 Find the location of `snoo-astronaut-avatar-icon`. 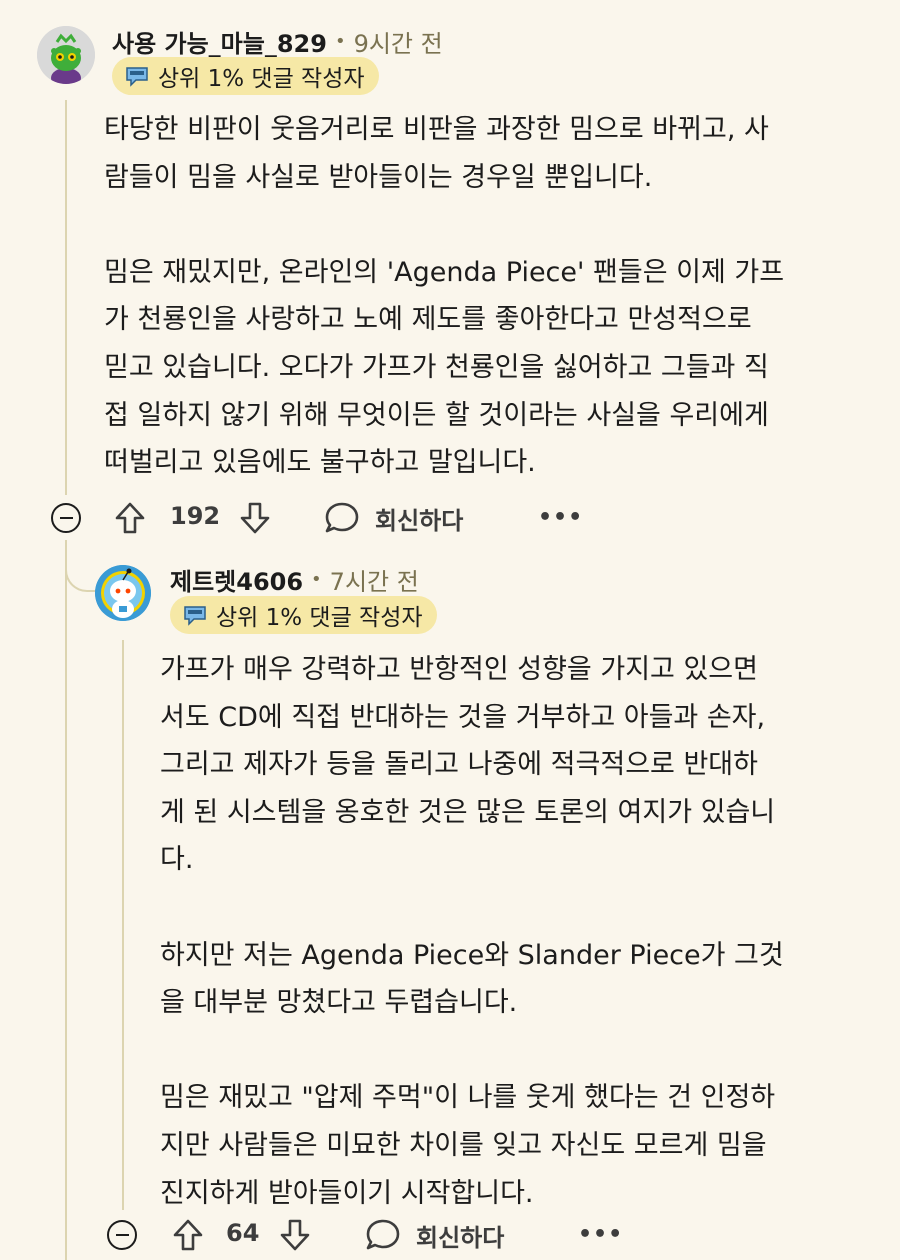

snoo-astronaut-avatar-icon is located at coordinates (123, 593).